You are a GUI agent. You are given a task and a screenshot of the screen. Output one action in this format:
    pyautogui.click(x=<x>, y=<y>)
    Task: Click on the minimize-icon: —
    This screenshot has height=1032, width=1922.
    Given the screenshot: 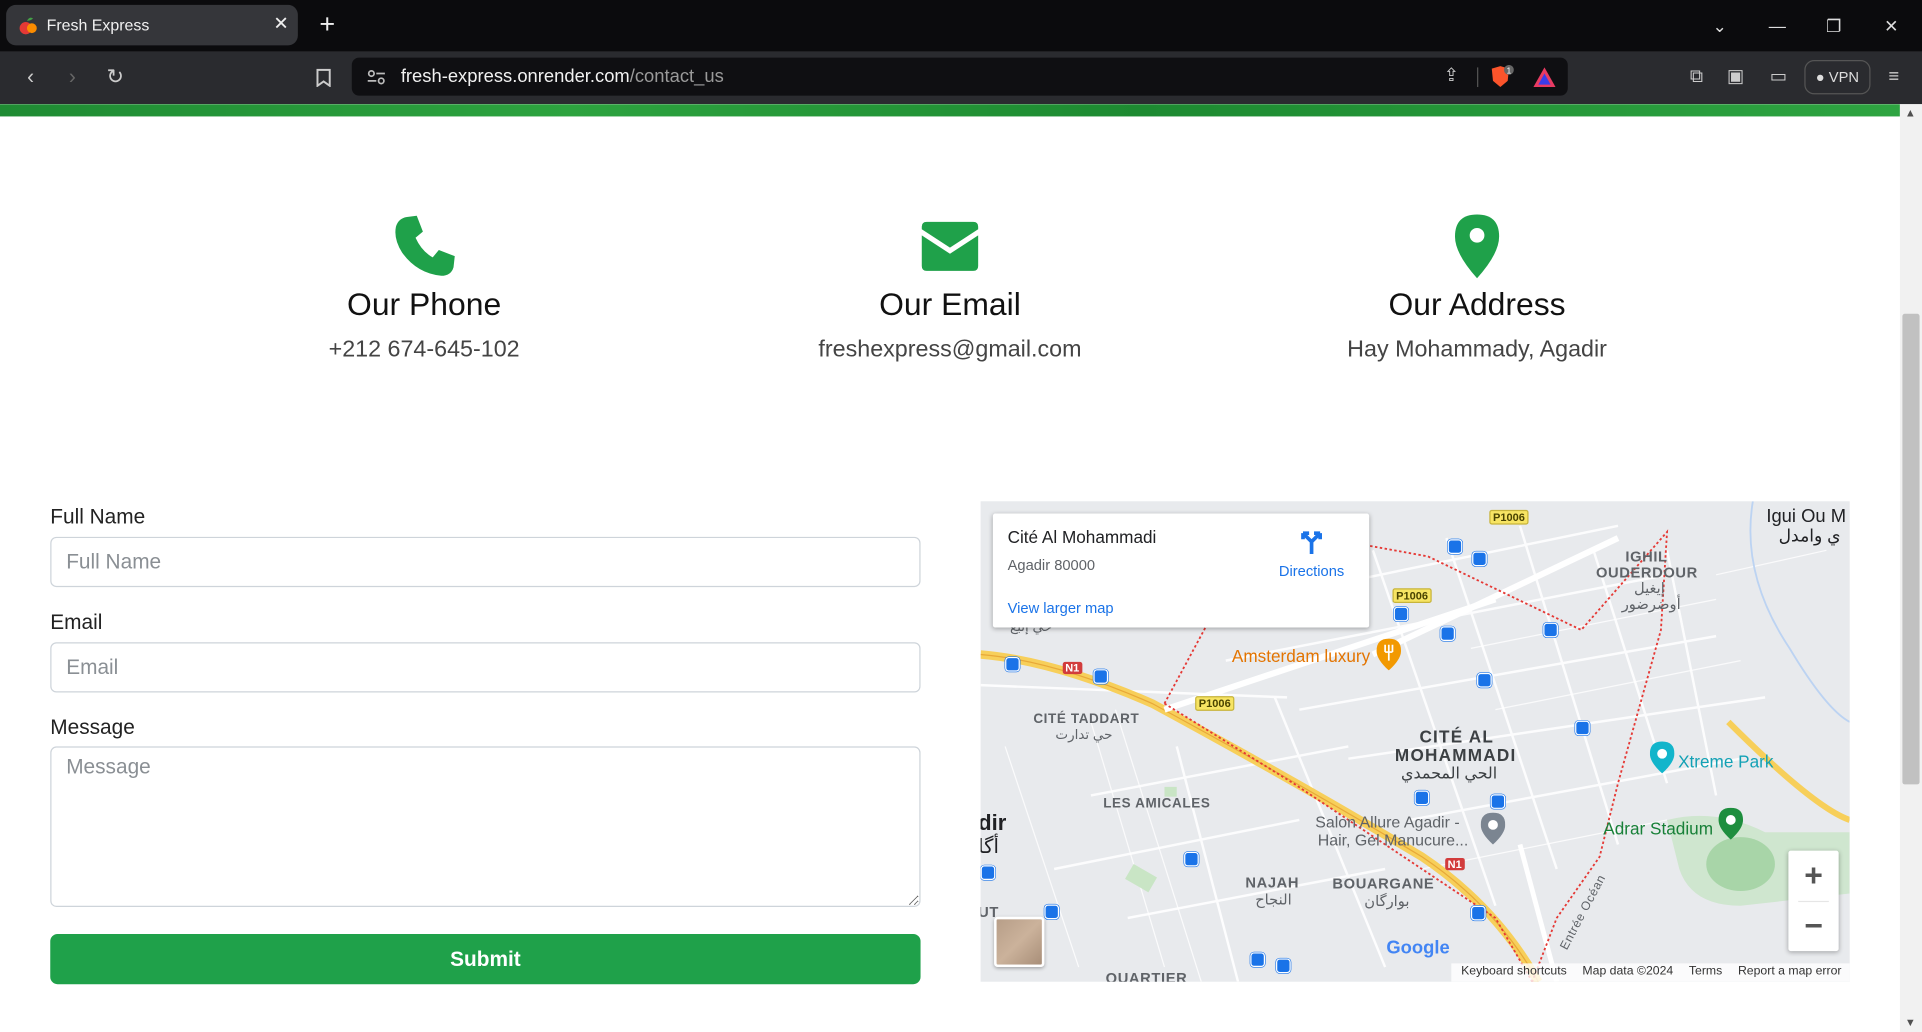 What is the action you would take?
    pyautogui.click(x=1777, y=26)
    